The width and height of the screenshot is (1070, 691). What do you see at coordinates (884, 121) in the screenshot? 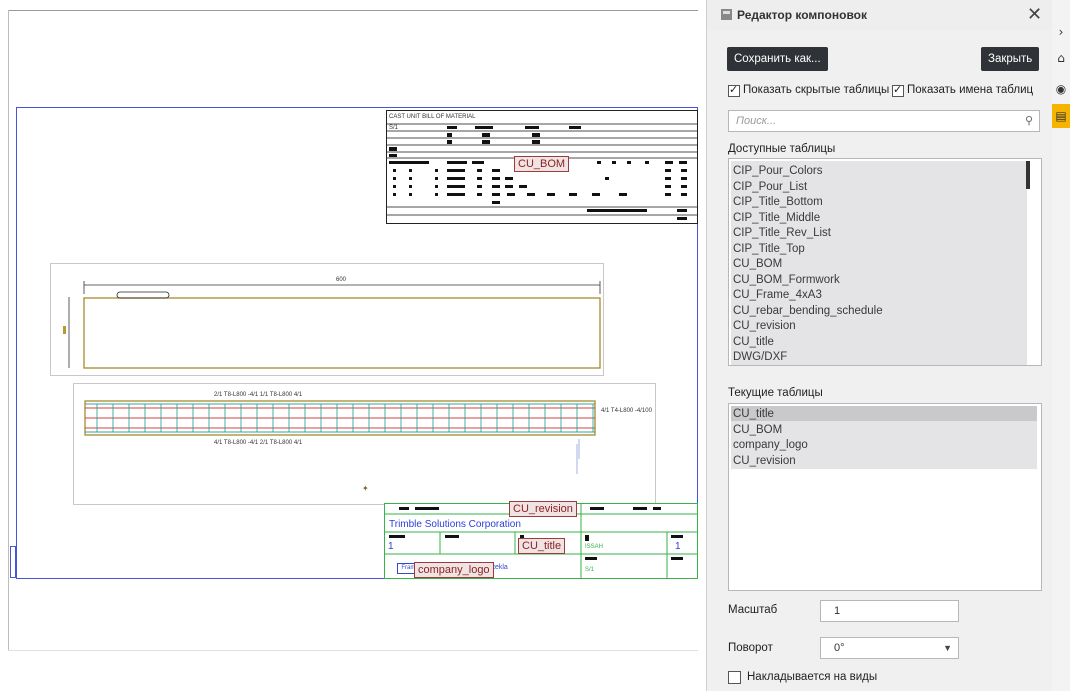
I see `search-input: Поиск... ⚲` at bounding box center [884, 121].